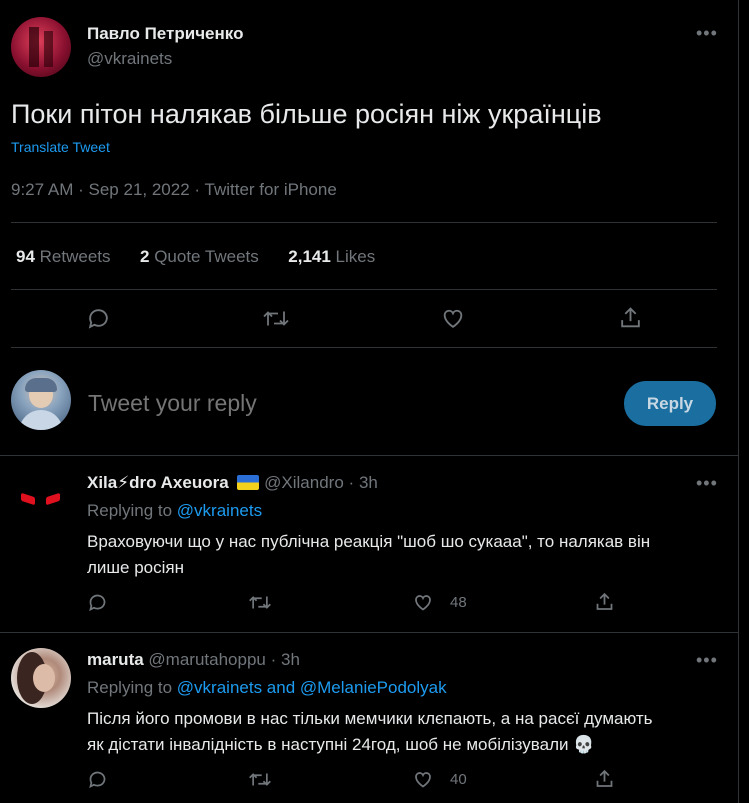 This screenshot has height=803, width=749. I want to click on reply-author-handle: @marutahoppu, so click(206, 659).